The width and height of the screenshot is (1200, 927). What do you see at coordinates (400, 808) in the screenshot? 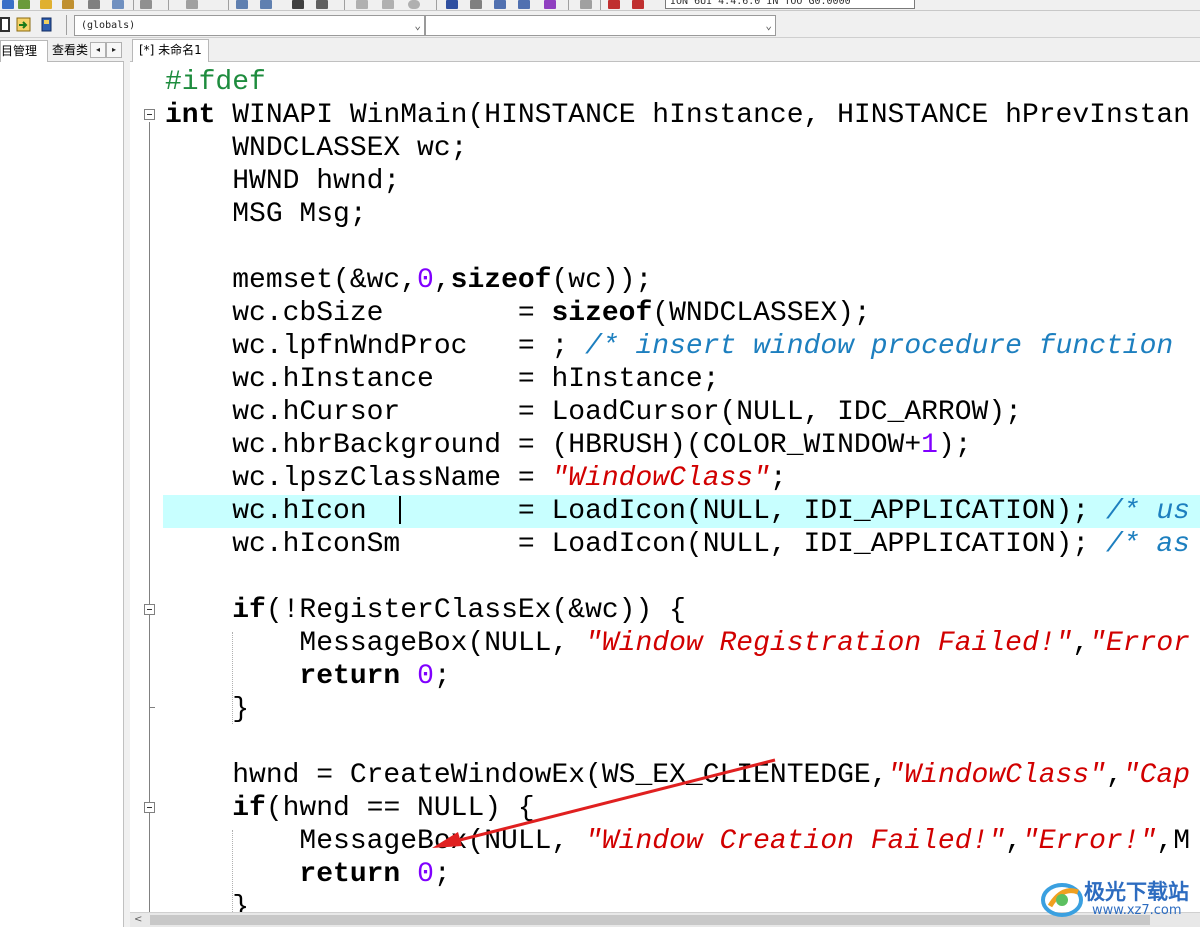
I see `code-text-token: (hwnd == NULL) {` at bounding box center [400, 808].